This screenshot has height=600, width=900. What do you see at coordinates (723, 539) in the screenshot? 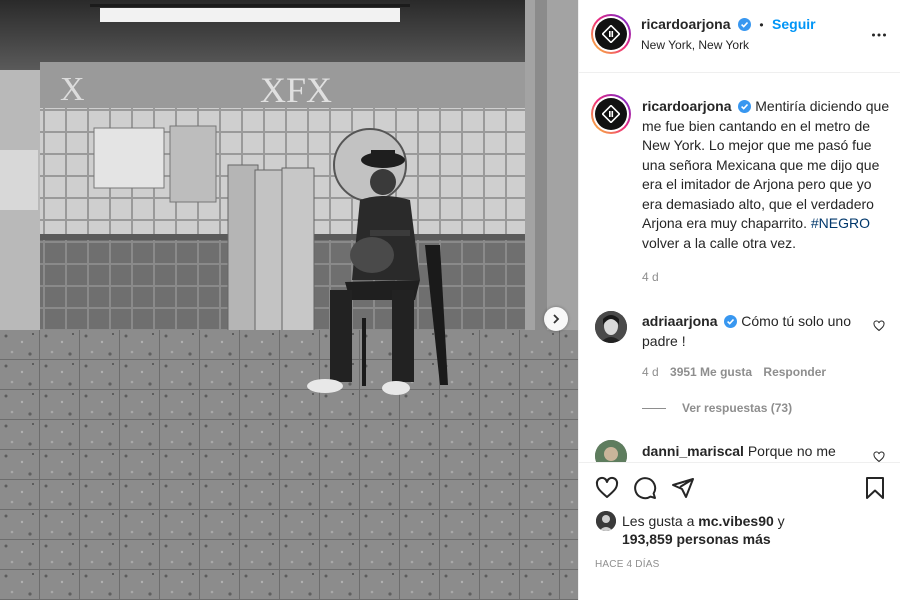
I see `likes-suffix: personas más` at bounding box center [723, 539].